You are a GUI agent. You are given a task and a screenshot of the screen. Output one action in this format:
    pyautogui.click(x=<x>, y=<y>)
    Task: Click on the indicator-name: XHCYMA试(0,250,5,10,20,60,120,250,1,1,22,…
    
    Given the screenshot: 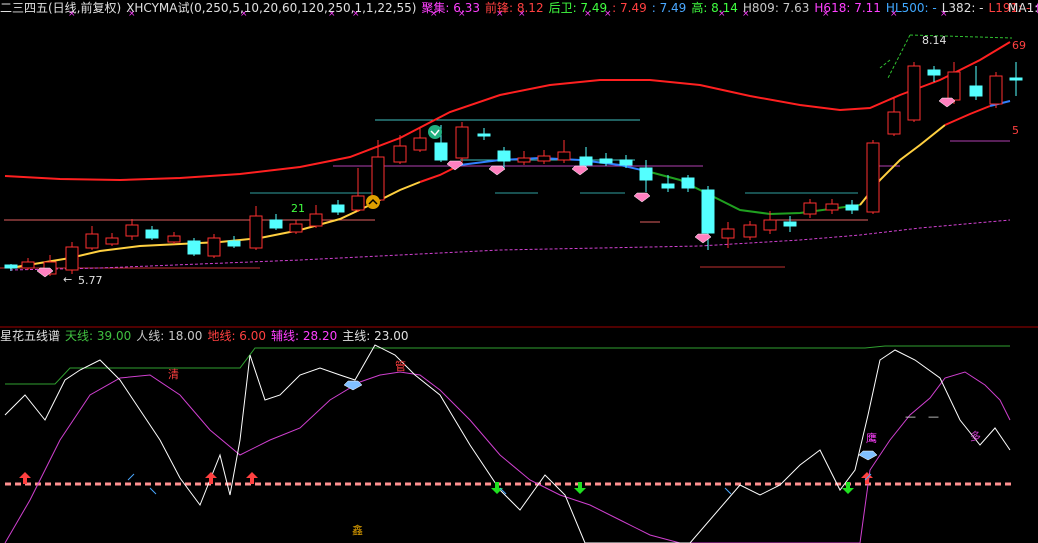 What is the action you would take?
    pyautogui.click(x=271, y=8)
    